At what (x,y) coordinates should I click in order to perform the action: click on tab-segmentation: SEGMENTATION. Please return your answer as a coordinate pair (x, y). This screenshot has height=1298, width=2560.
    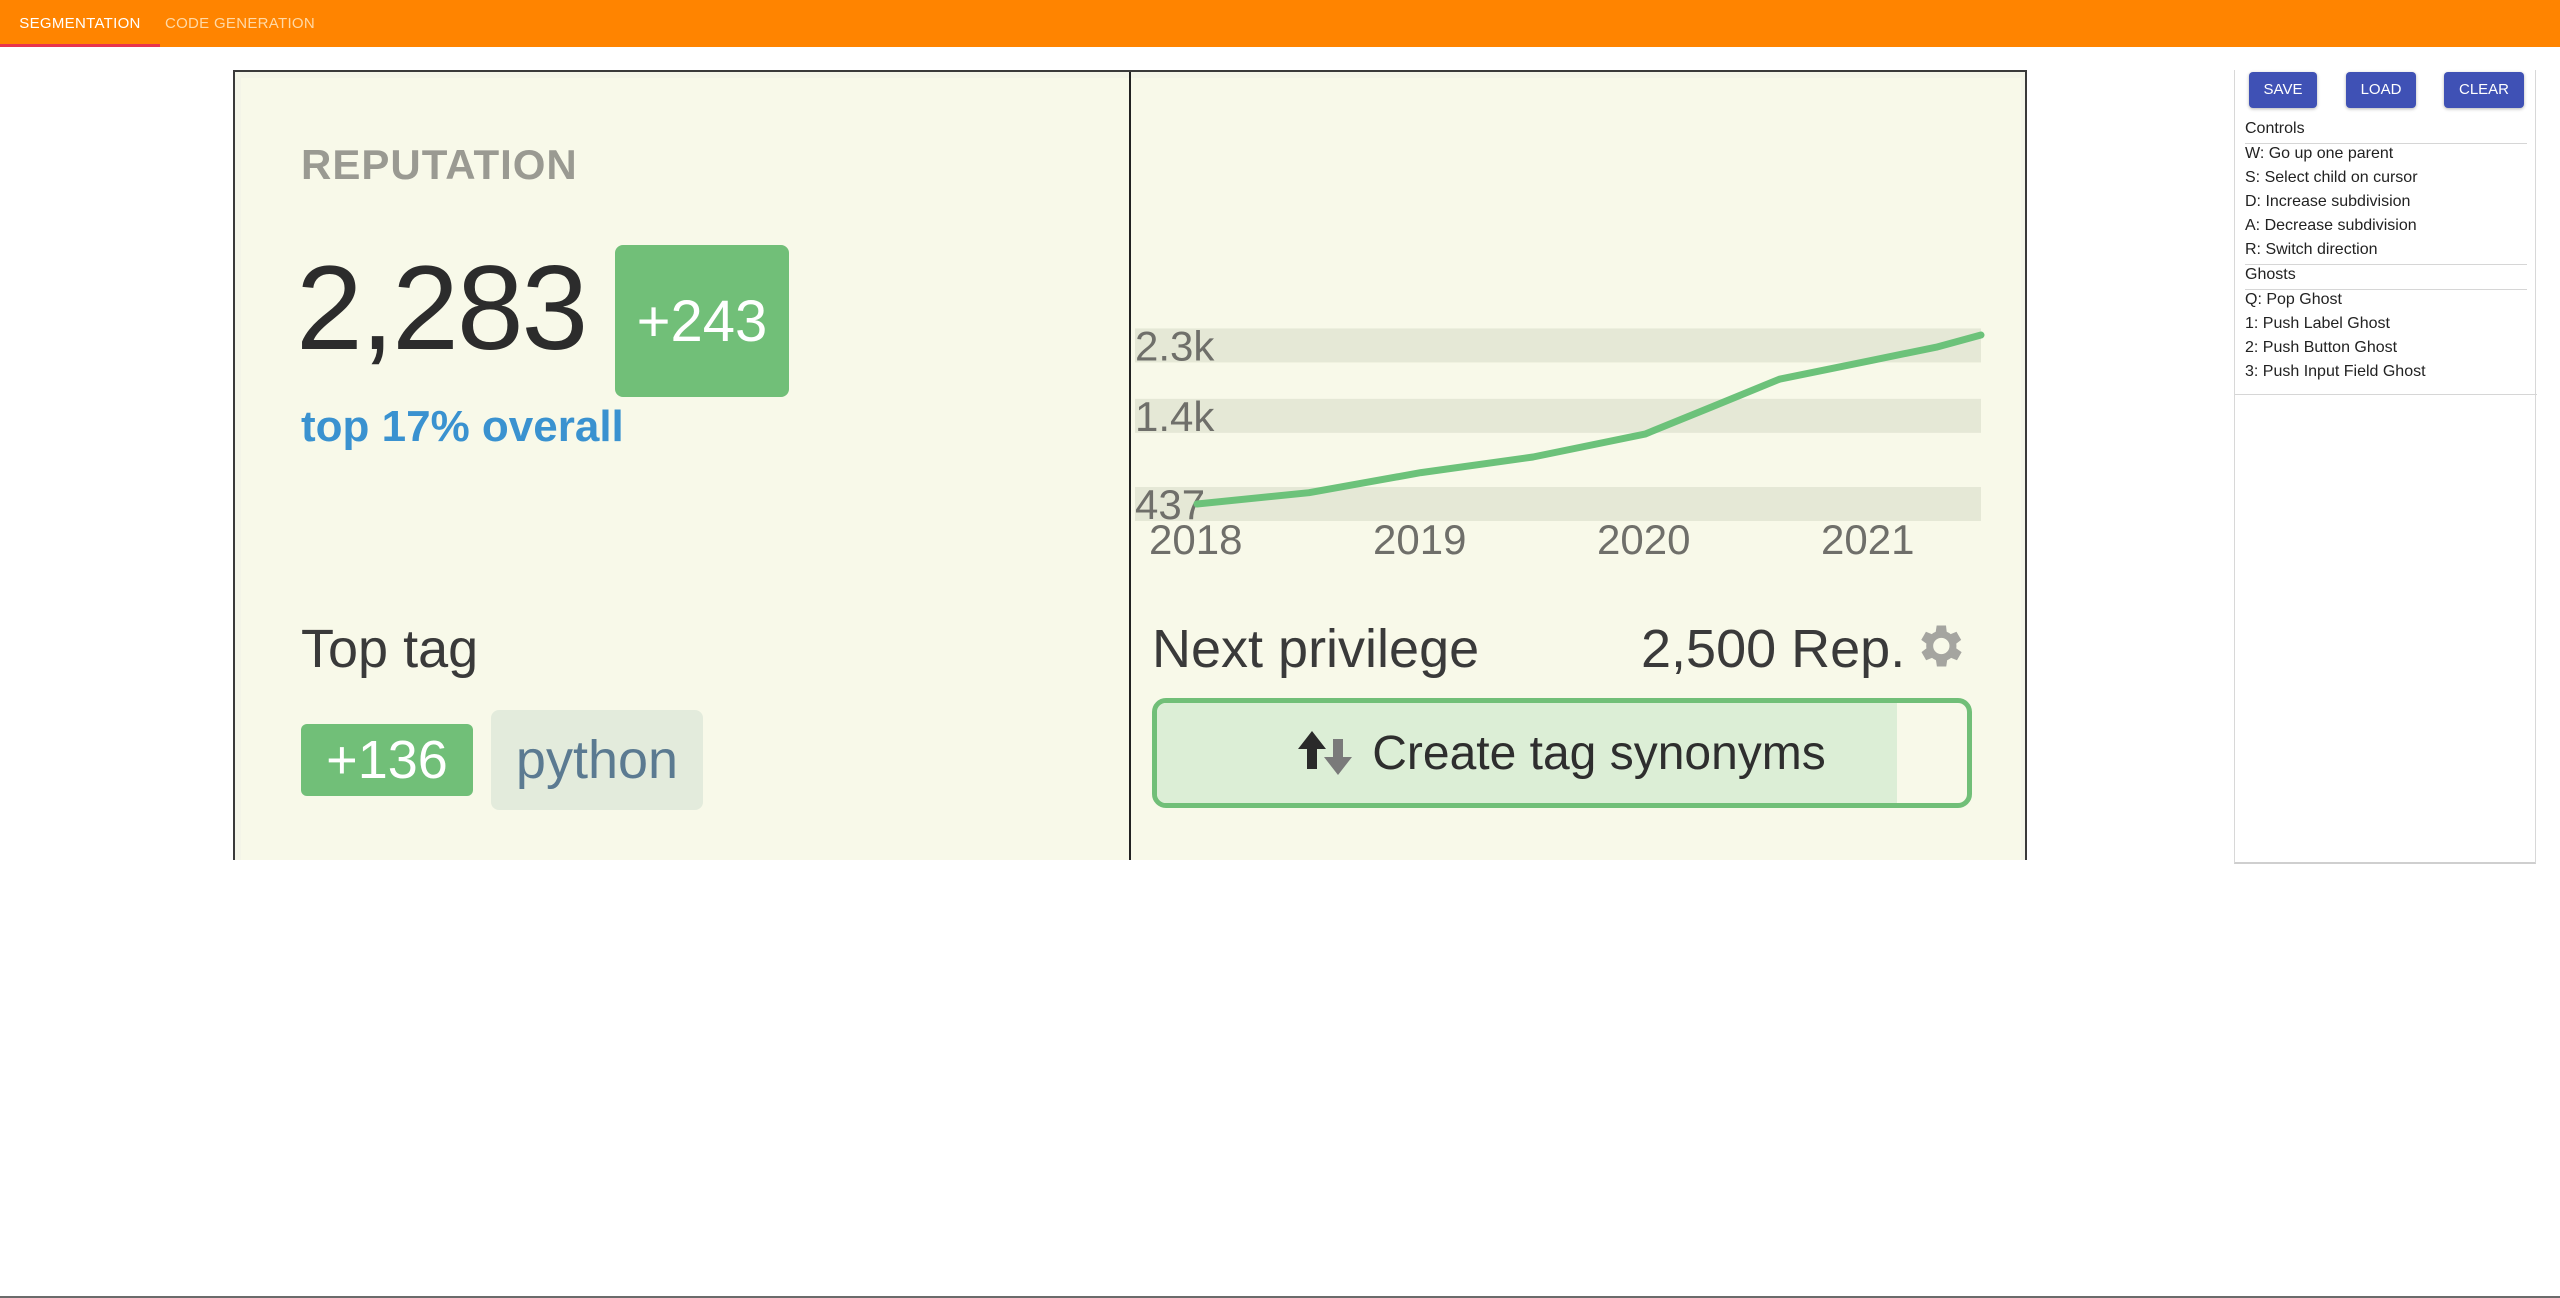
    Looking at the image, I should click on (80, 23).